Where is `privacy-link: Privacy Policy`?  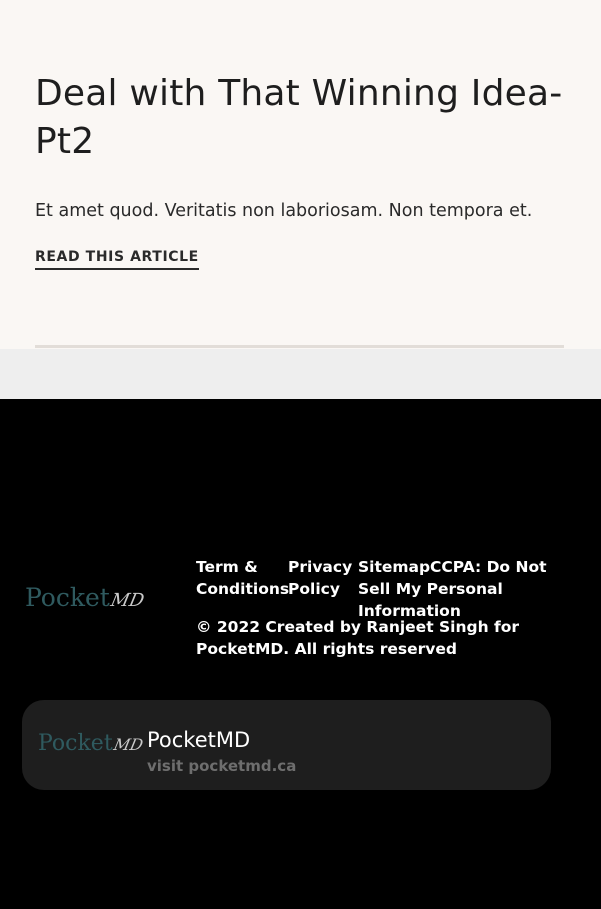
privacy-link: Privacy Policy is located at coordinates (320, 578).